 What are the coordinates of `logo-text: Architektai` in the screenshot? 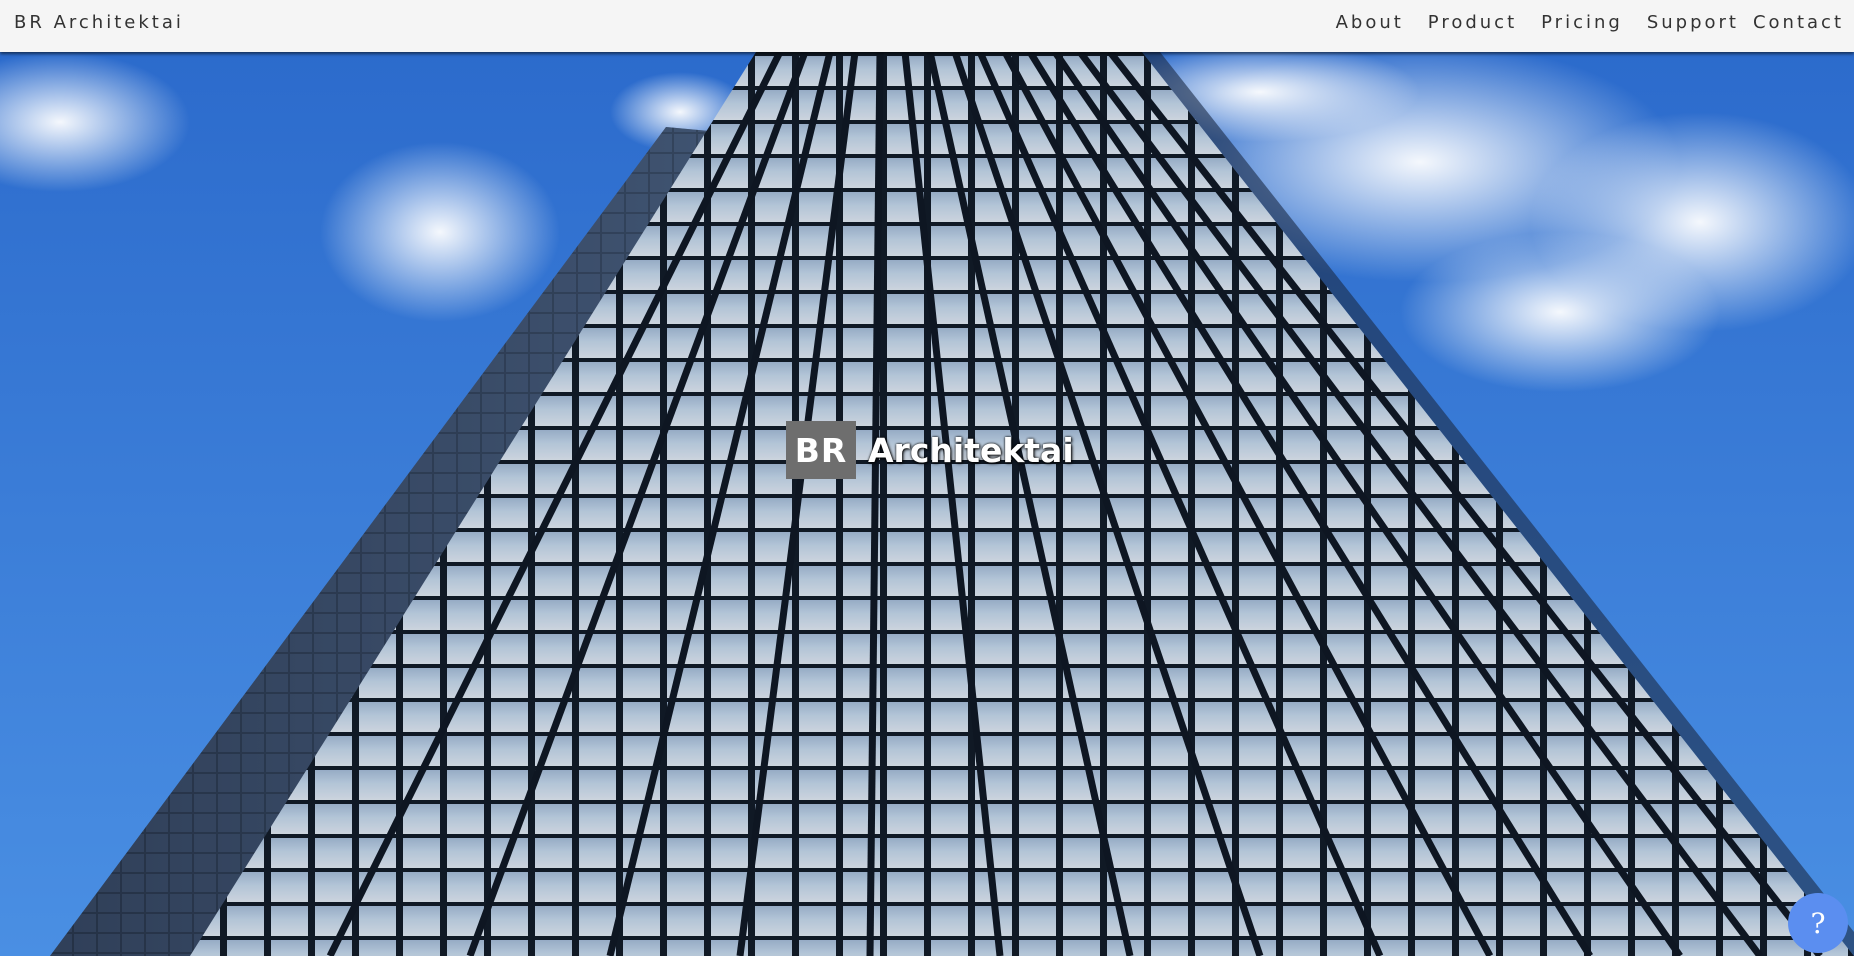 It's located at (971, 450).